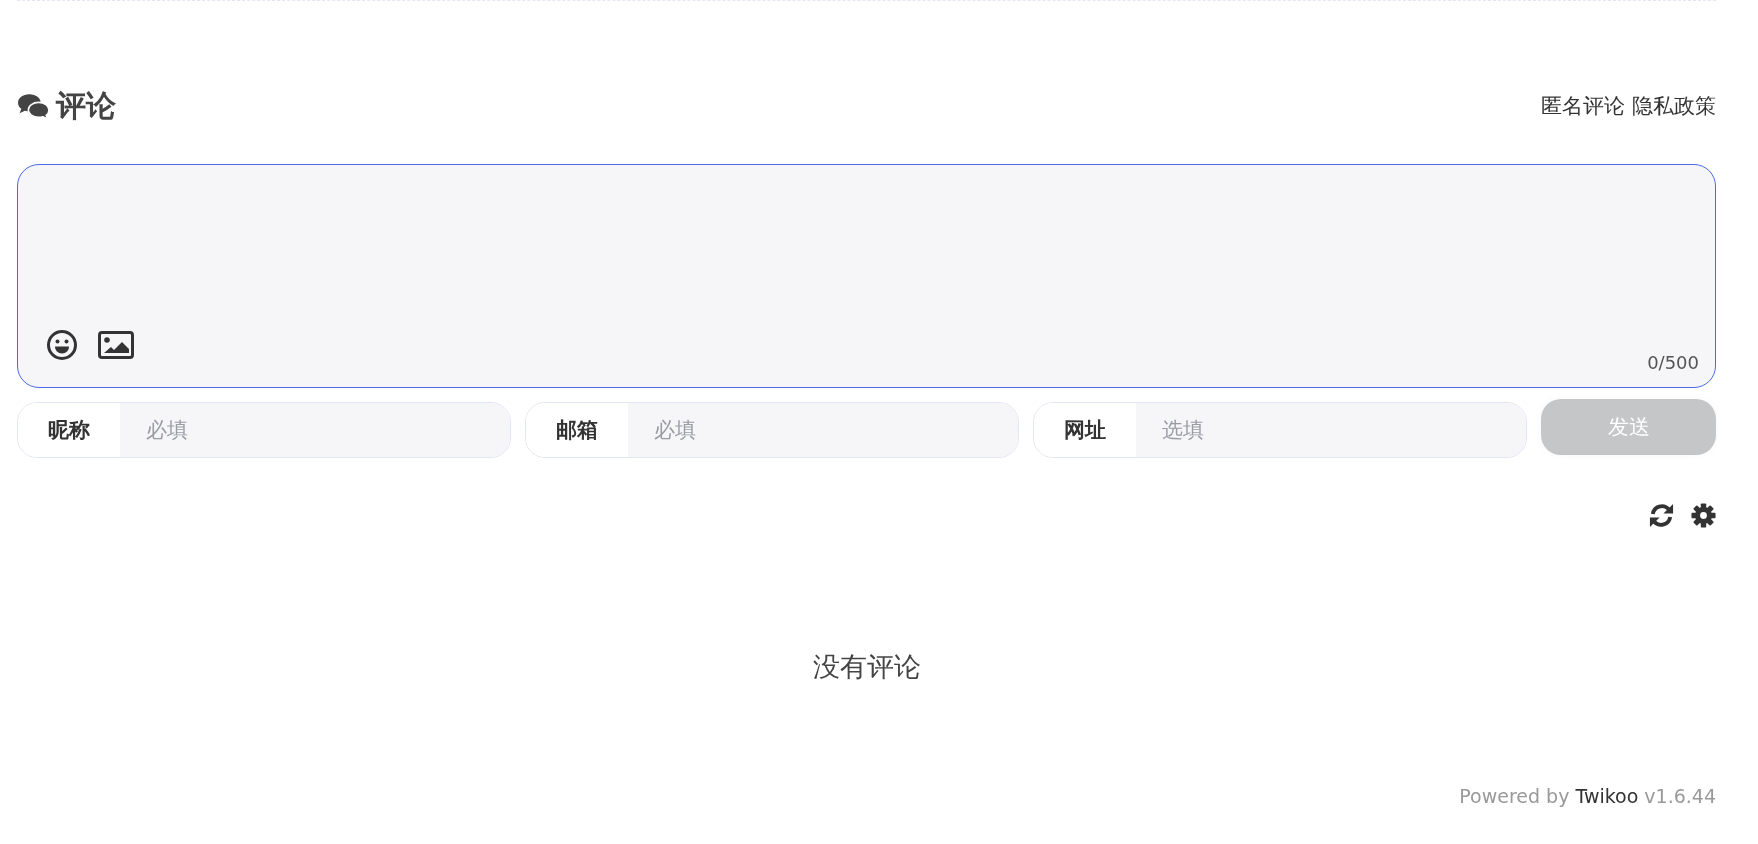  I want to click on comments-icon, so click(33, 106).